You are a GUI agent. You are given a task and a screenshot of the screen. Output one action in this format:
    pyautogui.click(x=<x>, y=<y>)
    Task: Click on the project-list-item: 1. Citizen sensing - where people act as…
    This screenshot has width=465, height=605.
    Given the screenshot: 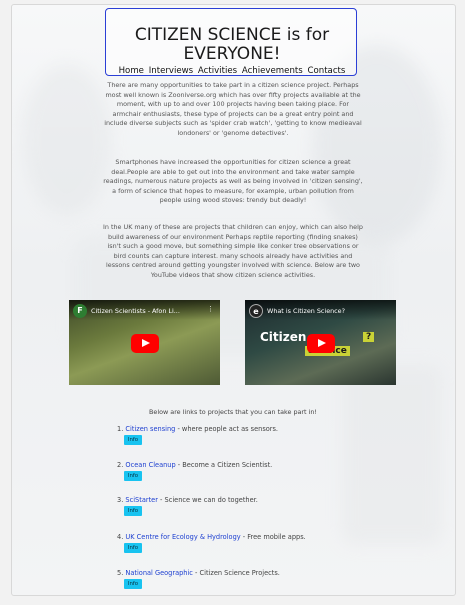 What is the action you would take?
    pyautogui.click(x=197, y=429)
    